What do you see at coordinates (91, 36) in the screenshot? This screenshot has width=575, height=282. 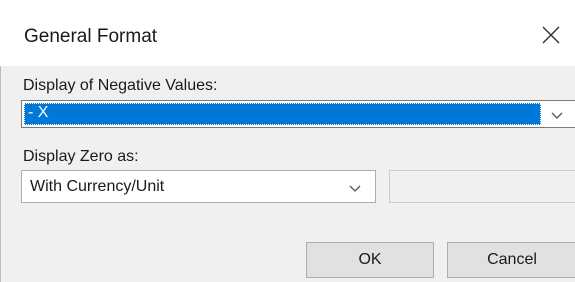 I see `dialog-title: General Format` at bounding box center [91, 36].